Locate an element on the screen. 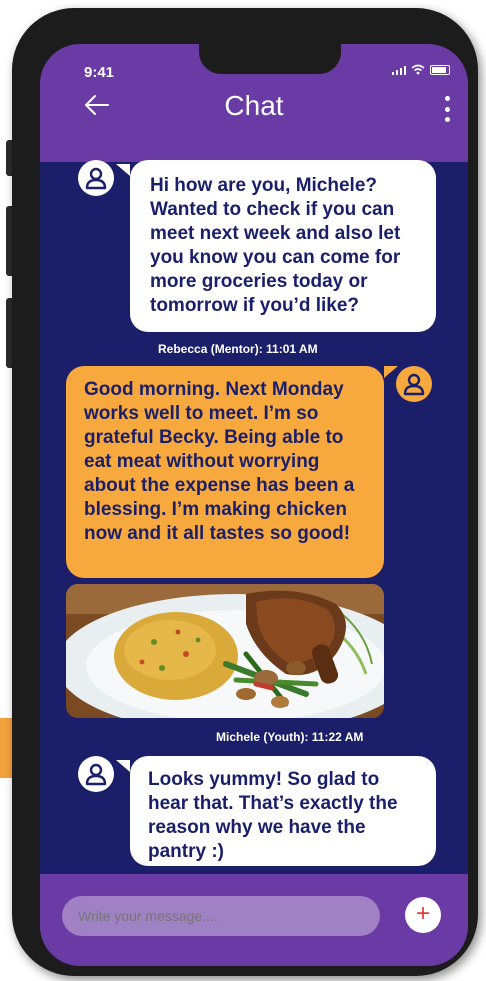 The width and height of the screenshot is (486, 981). status-icons is located at coordinates (421, 69).